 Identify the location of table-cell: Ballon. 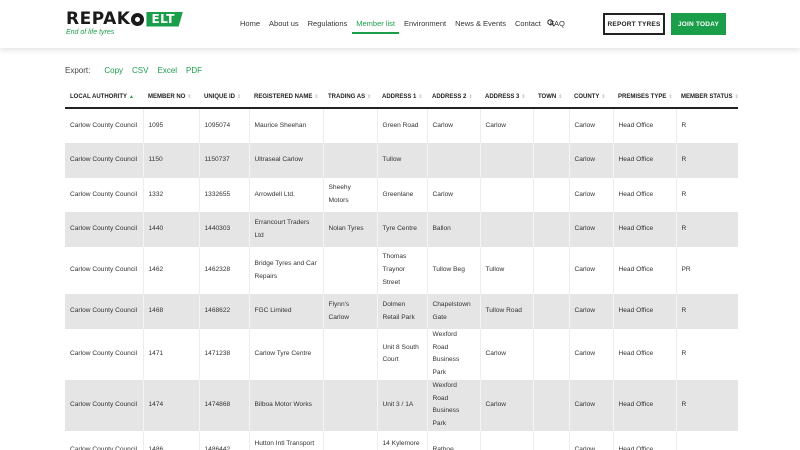
(453, 229).